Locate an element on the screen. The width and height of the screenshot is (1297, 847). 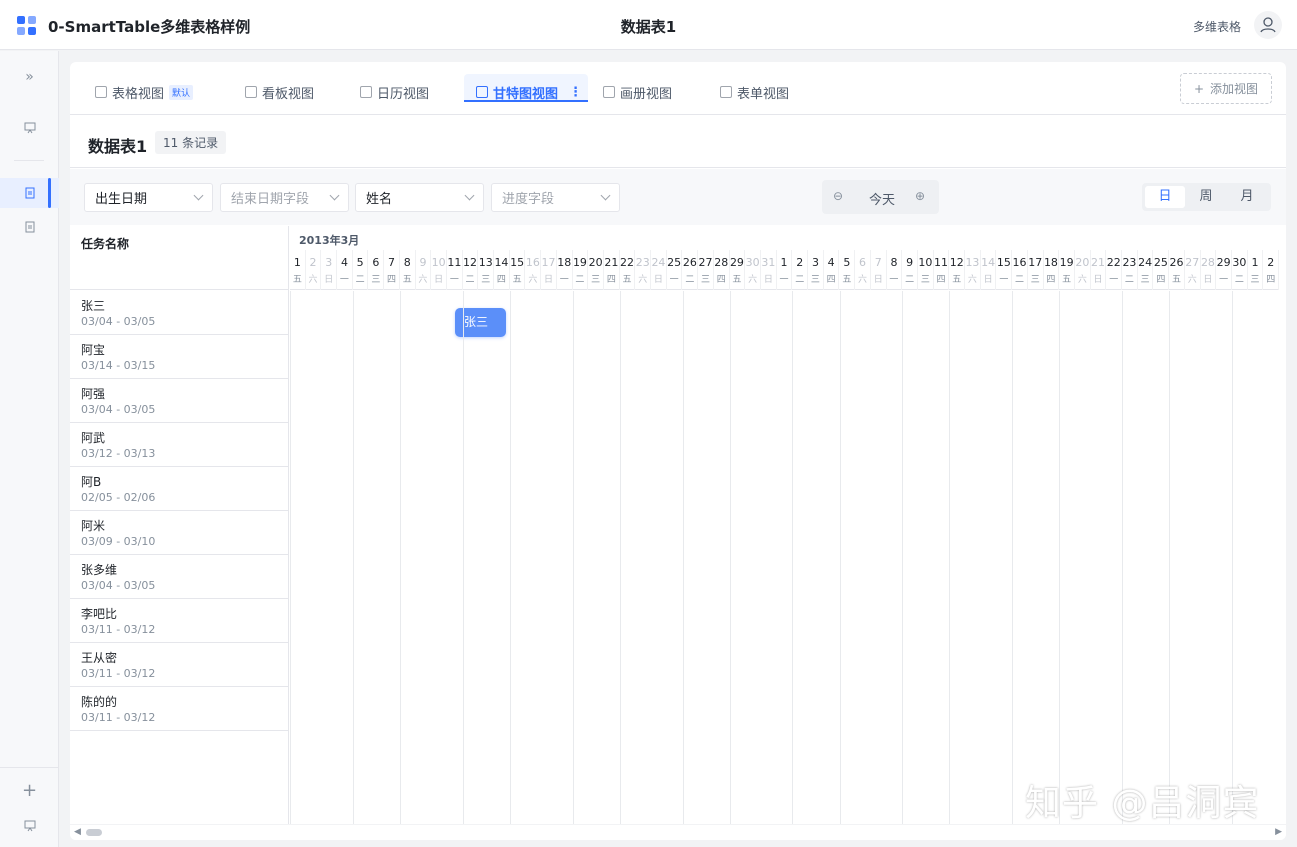
add-table-icon: + is located at coordinates (29, 790).